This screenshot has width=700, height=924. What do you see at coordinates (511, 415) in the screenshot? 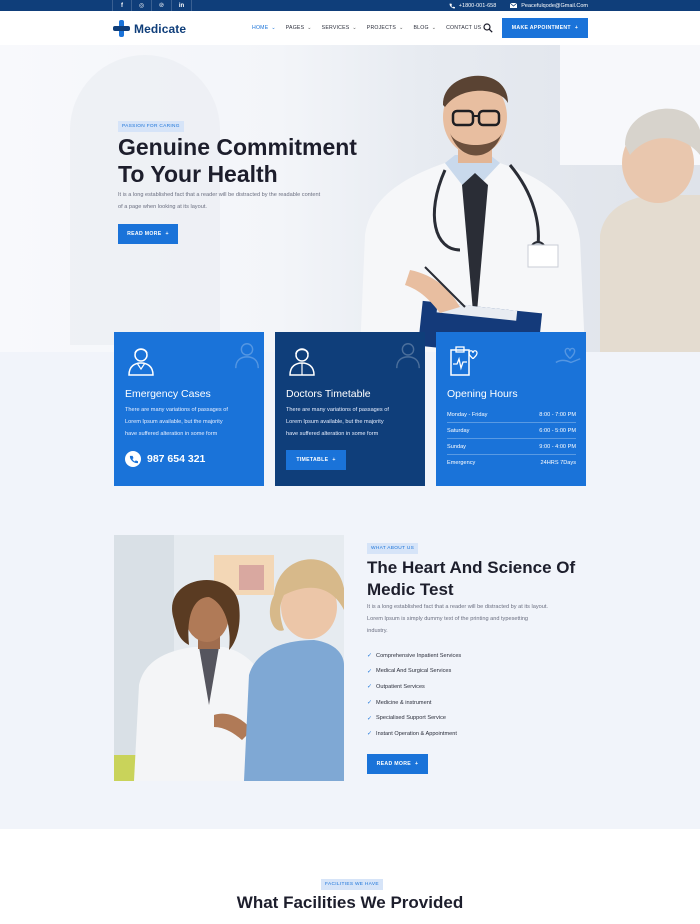
I see `hours-row: Monday - Friday 8:00 - 7:00 PM` at bounding box center [511, 415].